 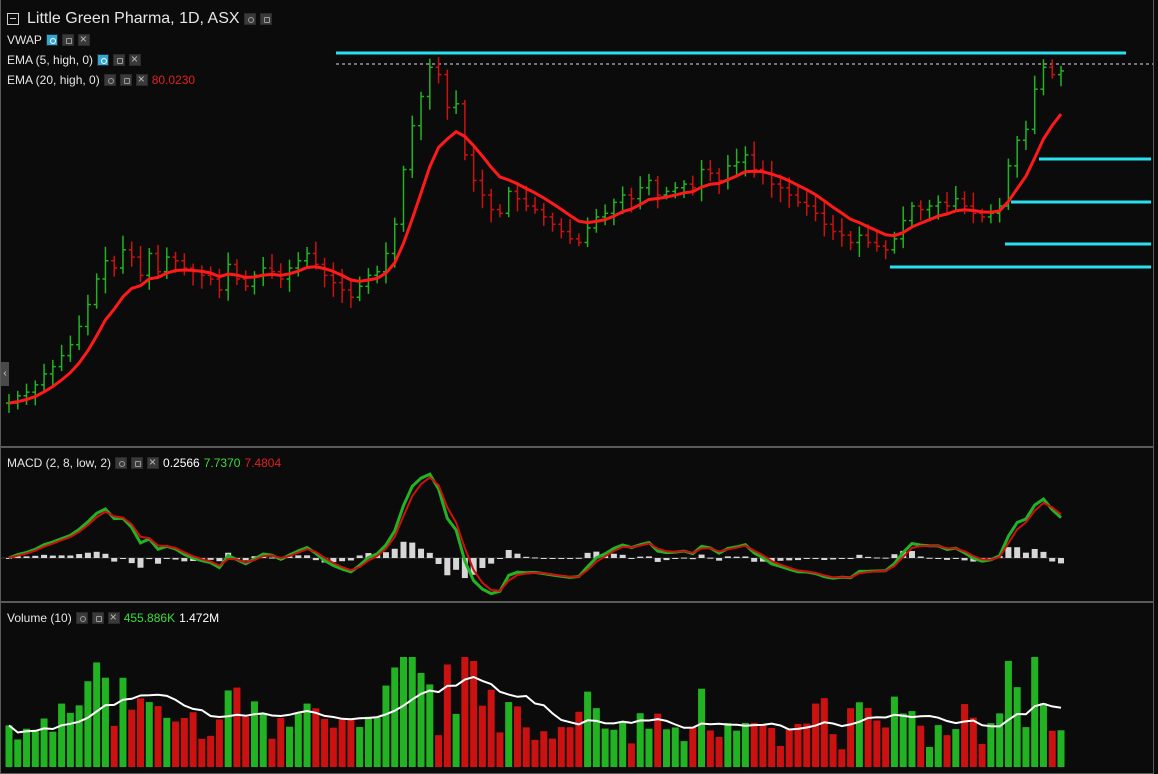 I want to click on collapse-box-icon, so click(x=13, y=19).